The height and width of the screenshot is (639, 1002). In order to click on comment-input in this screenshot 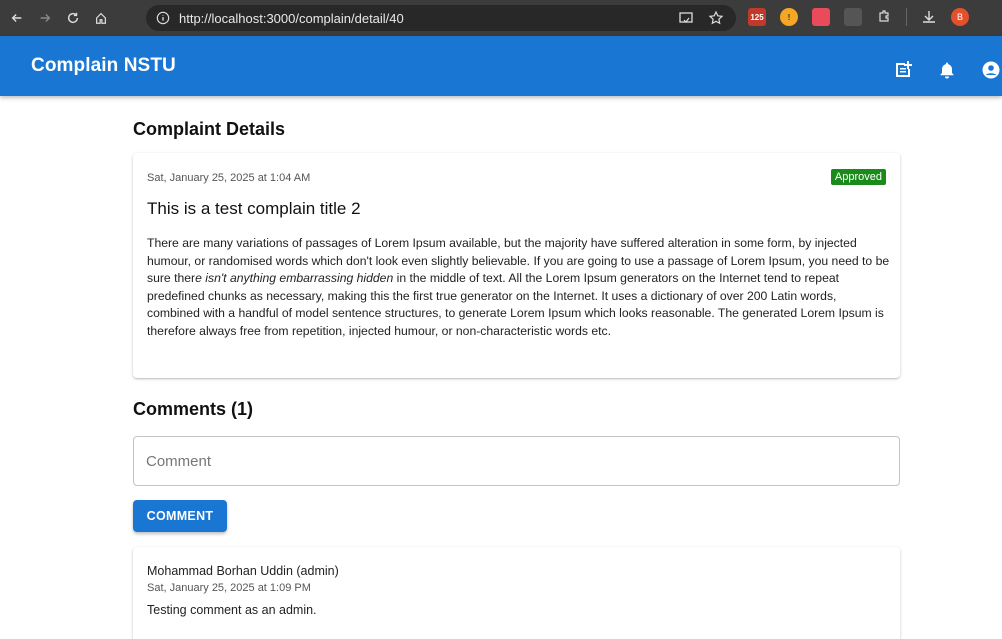, I will do `click(516, 461)`.